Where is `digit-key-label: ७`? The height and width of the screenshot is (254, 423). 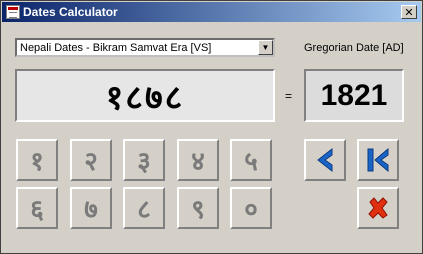
digit-key-label: ७ is located at coordinates (91, 209).